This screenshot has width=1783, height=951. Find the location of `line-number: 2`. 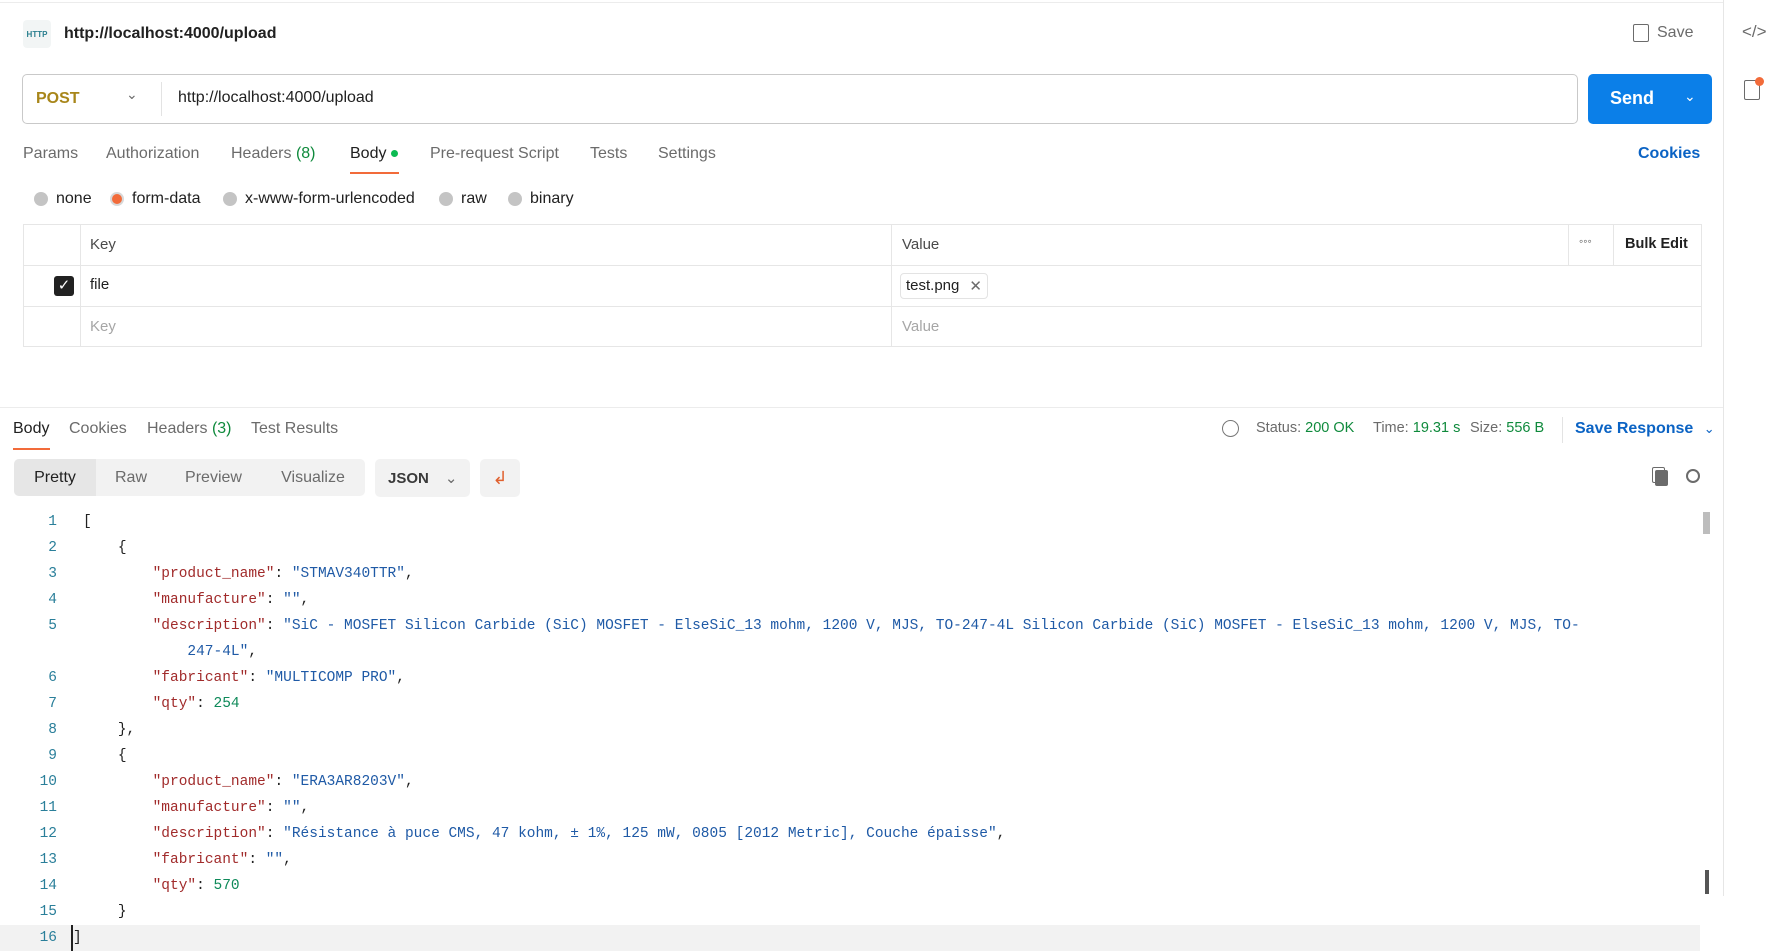

line-number: 2 is located at coordinates (52, 548).